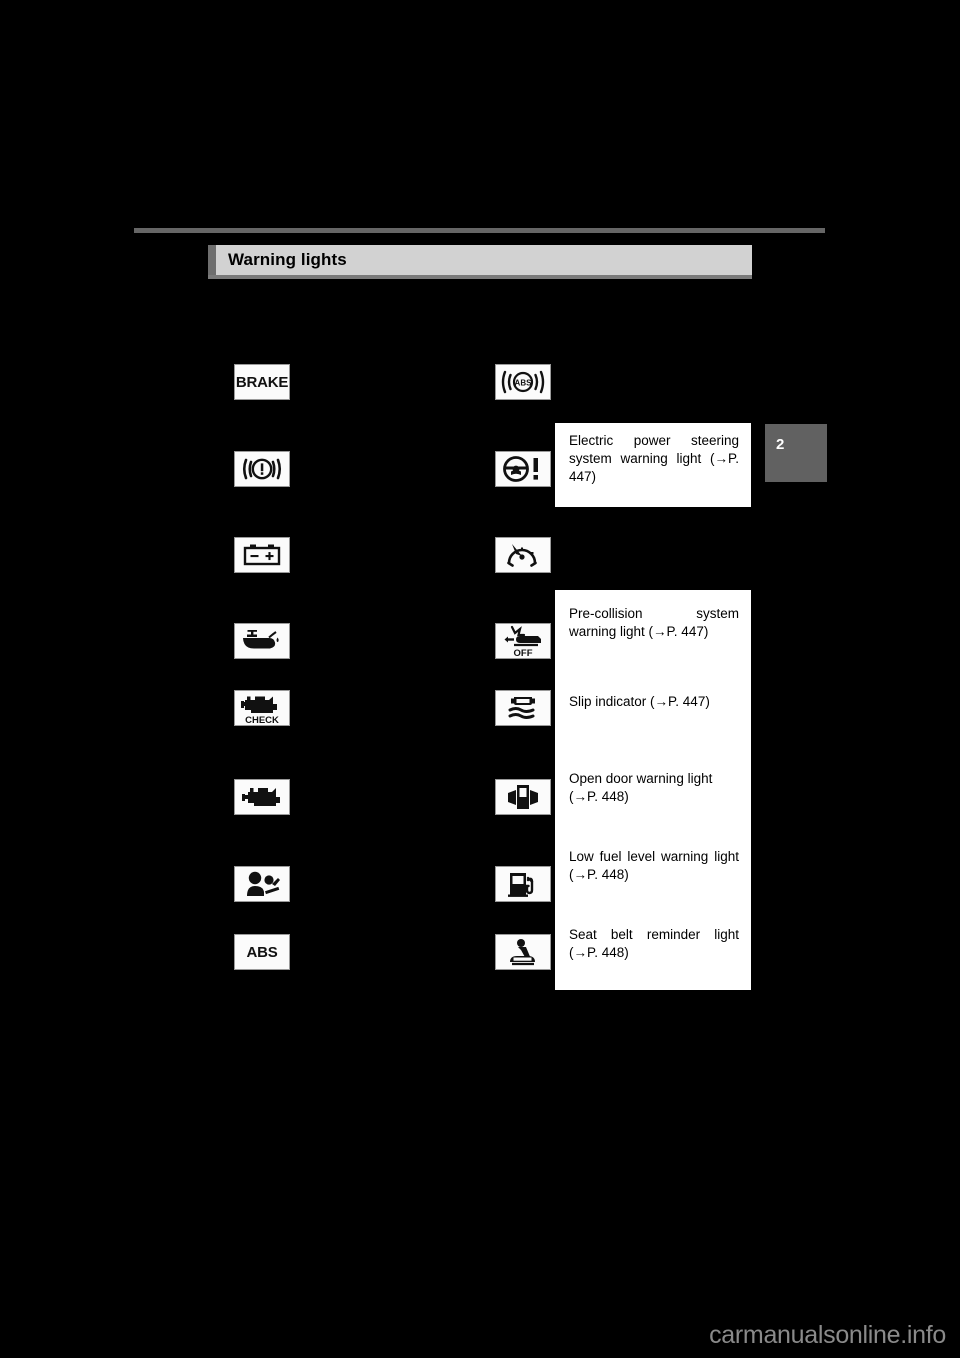 Image resolution: width=960 pixels, height=1358 pixels. I want to click on slip-indicator-icon, so click(523, 708).